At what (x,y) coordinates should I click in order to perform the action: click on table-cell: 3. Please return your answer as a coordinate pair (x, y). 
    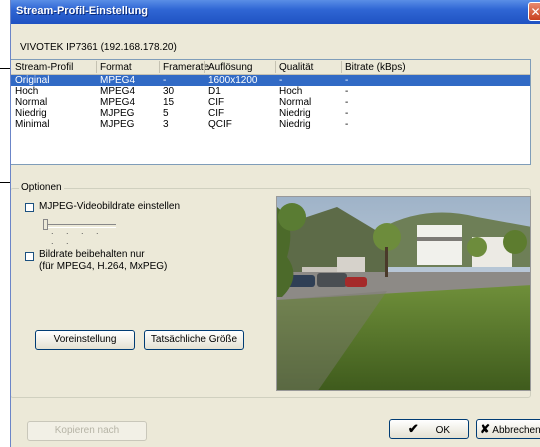
    Looking at the image, I should click on (166, 124).